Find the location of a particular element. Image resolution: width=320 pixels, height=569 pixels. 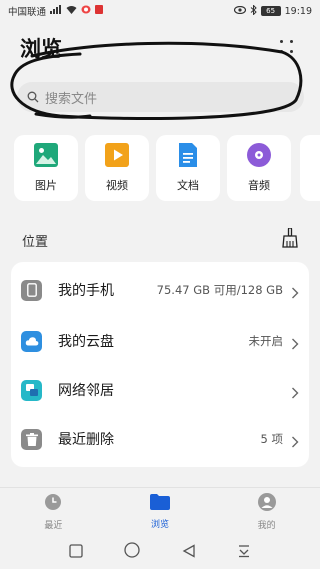

nav-label: 最近 is located at coordinates (53, 525).